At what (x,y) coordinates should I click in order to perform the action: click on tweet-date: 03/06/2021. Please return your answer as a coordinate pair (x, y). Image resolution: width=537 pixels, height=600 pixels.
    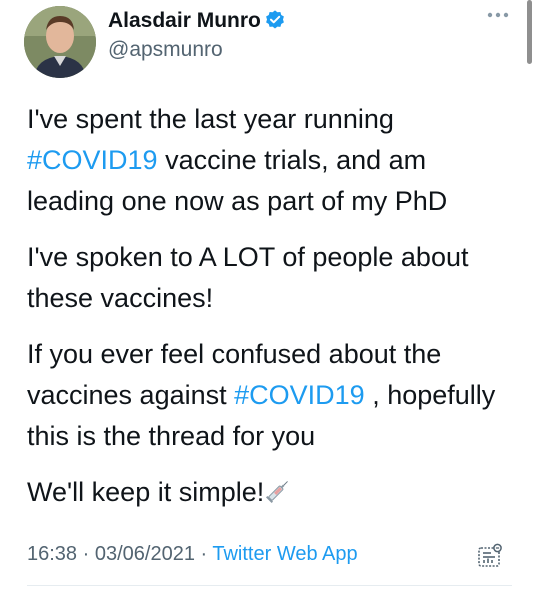
    Looking at the image, I should click on (145, 554).